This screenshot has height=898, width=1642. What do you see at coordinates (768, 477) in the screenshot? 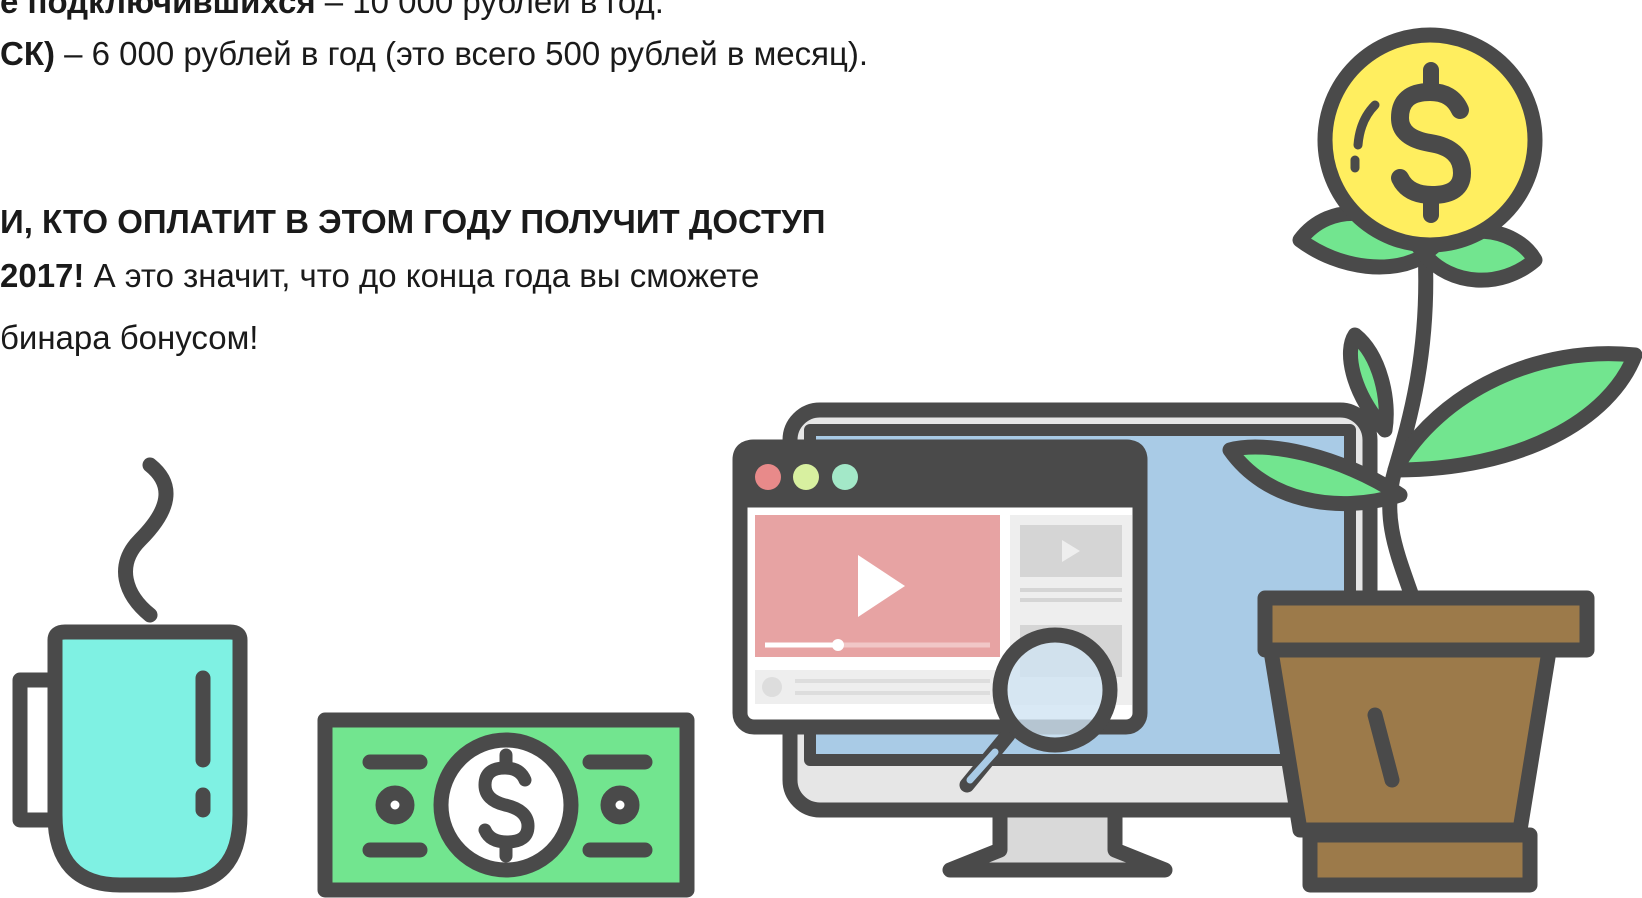
I see `window-dot-red` at bounding box center [768, 477].